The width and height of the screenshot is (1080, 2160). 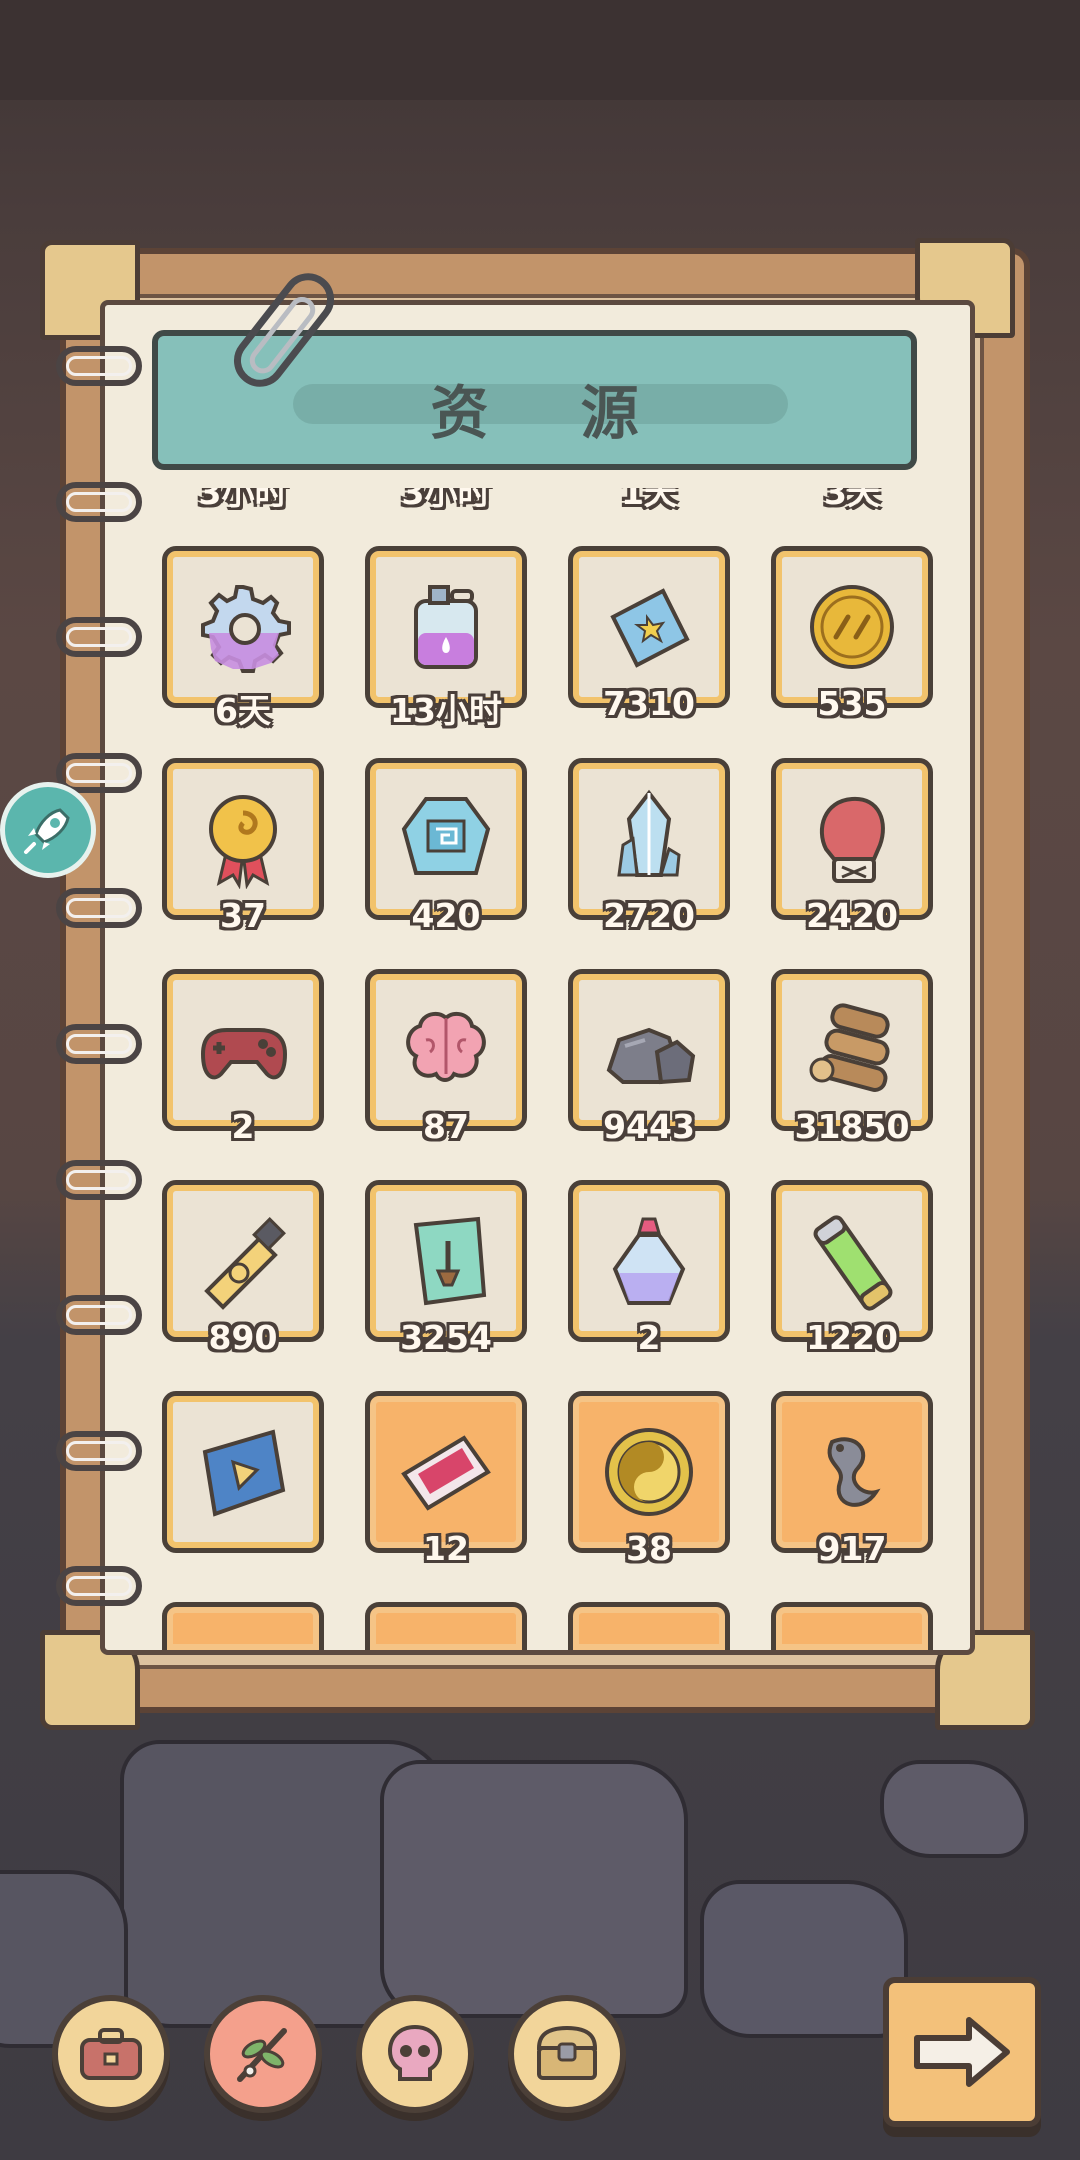 I want to click on nav-branch-button, so click(x=263, y=2054).